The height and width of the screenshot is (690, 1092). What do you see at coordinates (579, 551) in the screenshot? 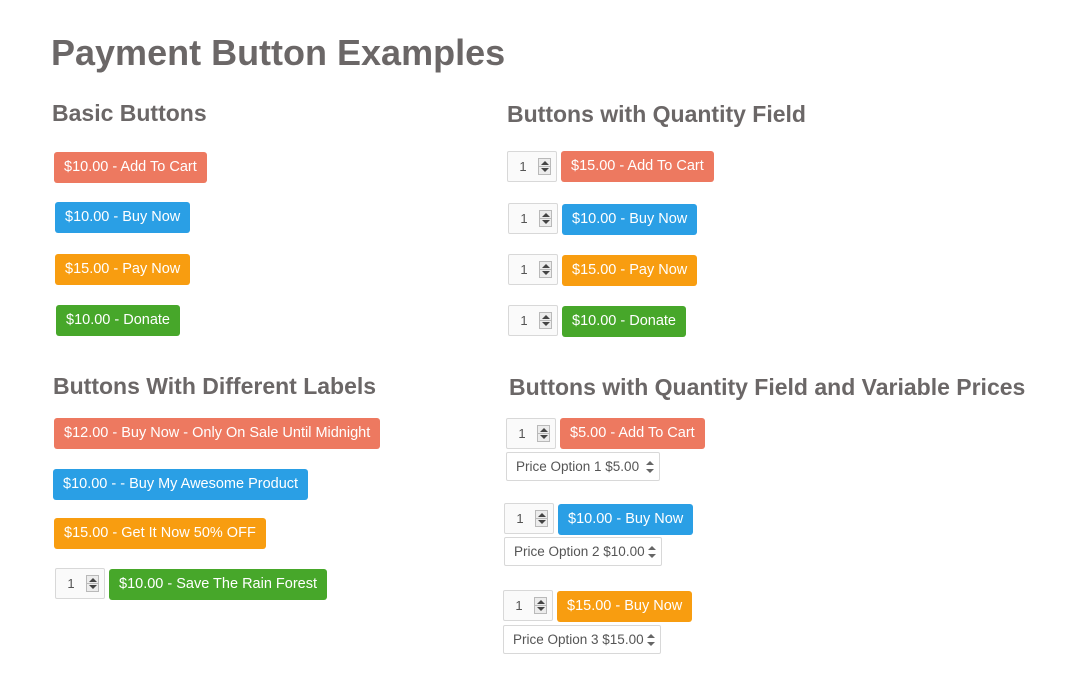
I see `price-option-value: Price Option 2 $10.00` at bounding box center [579, 551].